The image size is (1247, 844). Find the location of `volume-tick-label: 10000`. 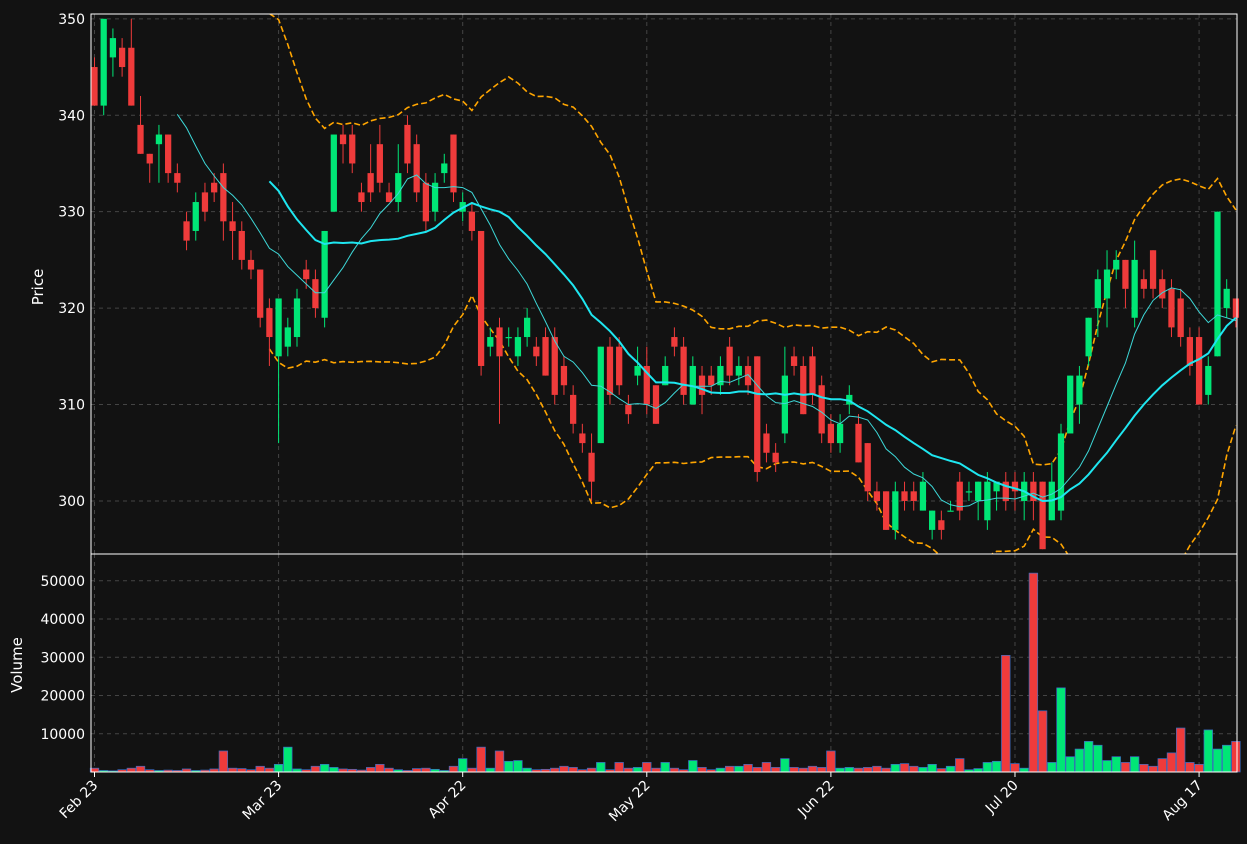

volume-tick-label: 10000 is located at coordinates (62, 735).